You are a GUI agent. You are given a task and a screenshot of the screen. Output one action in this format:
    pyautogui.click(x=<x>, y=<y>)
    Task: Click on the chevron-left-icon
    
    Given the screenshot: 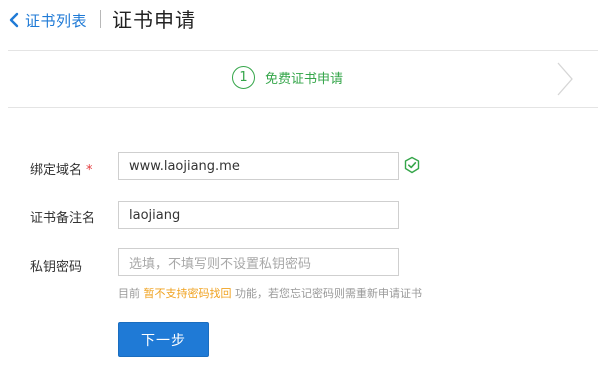 What is the action you would take?
    pyautogui.click(x=14, y=20)
    